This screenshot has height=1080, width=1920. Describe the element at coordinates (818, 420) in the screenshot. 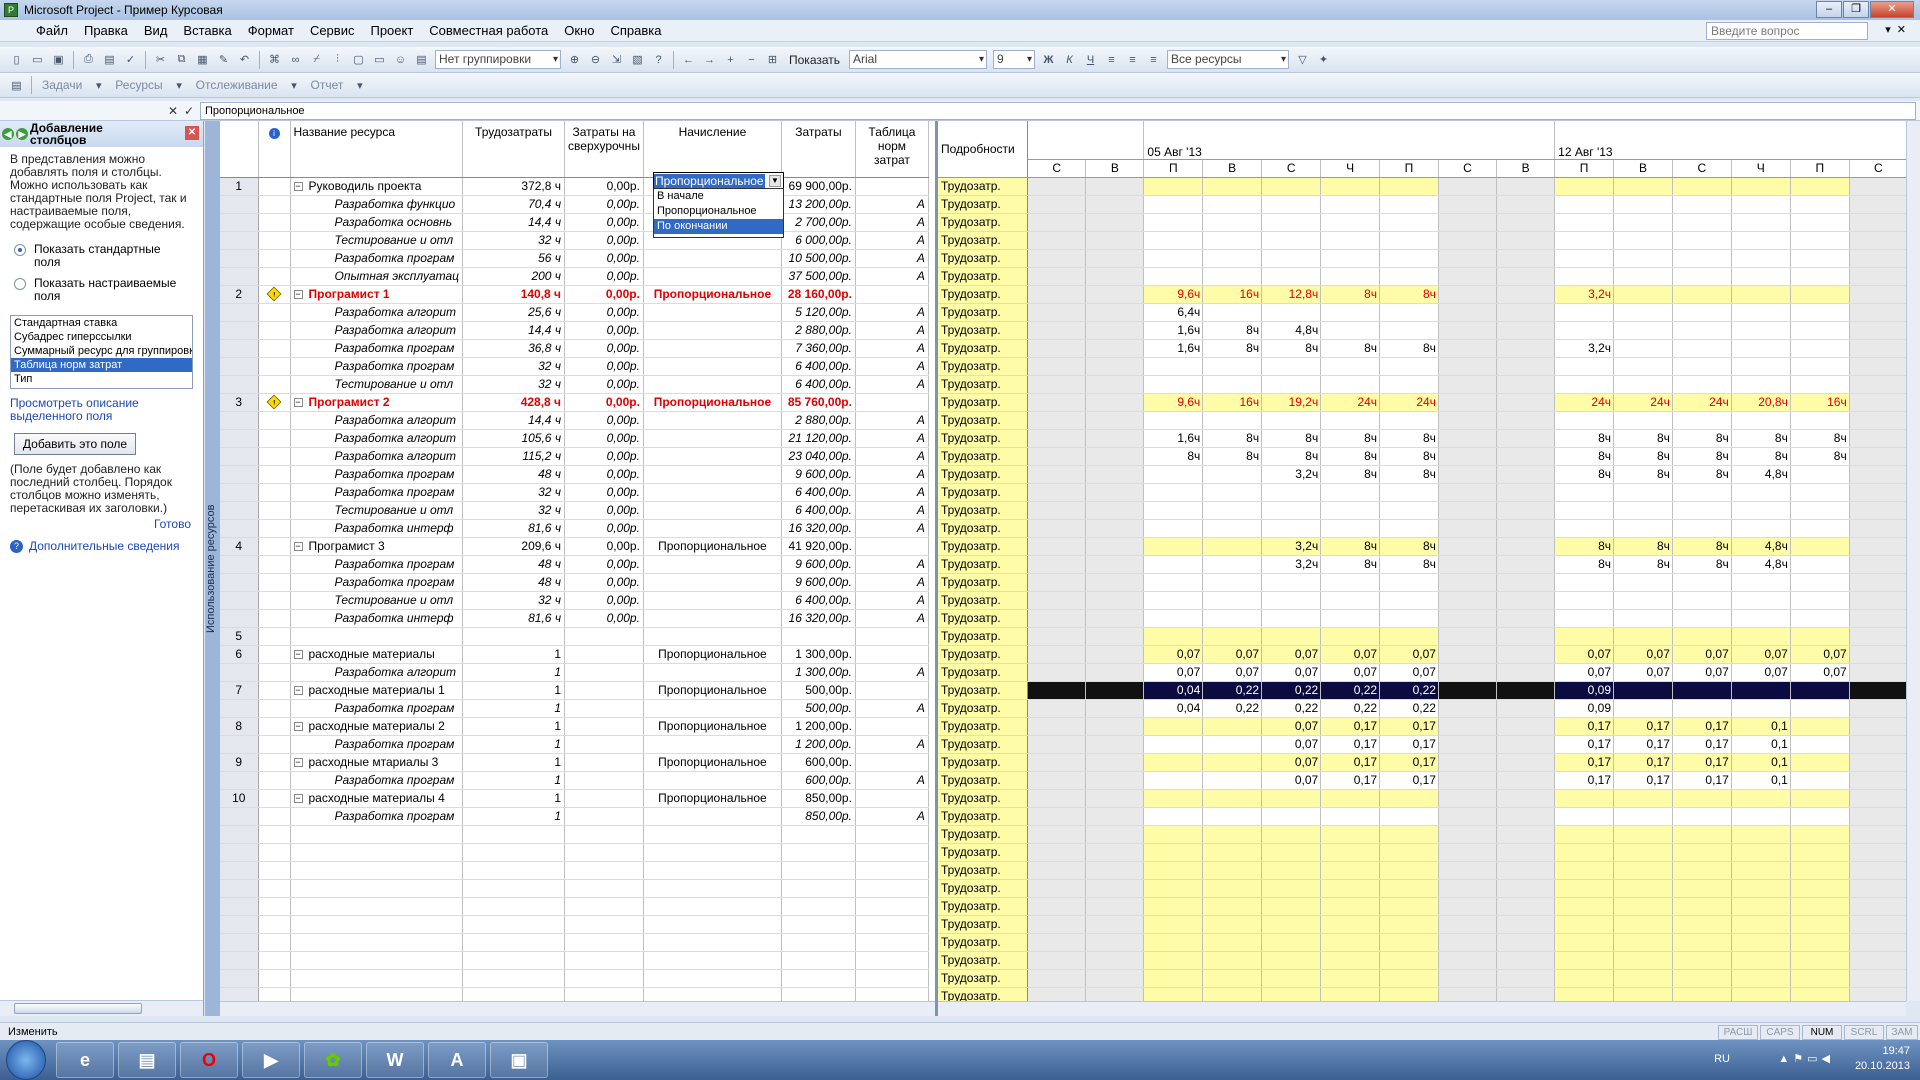

I see `cost-cell: 2 880,00р.` at that location.